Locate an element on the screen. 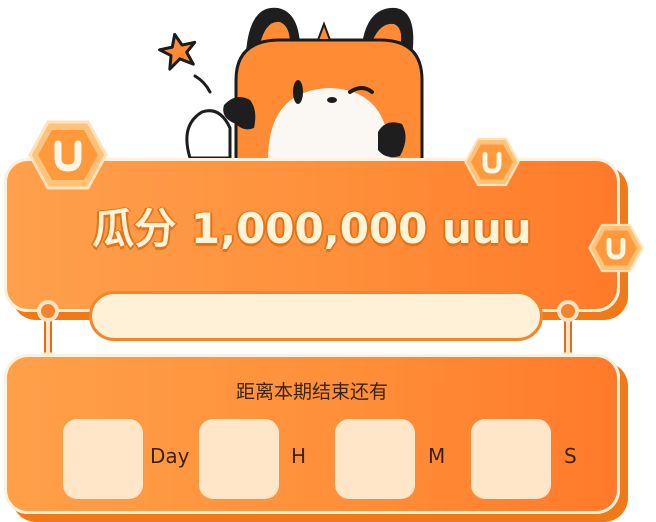  star-icon is located at coordinates (185, 63).